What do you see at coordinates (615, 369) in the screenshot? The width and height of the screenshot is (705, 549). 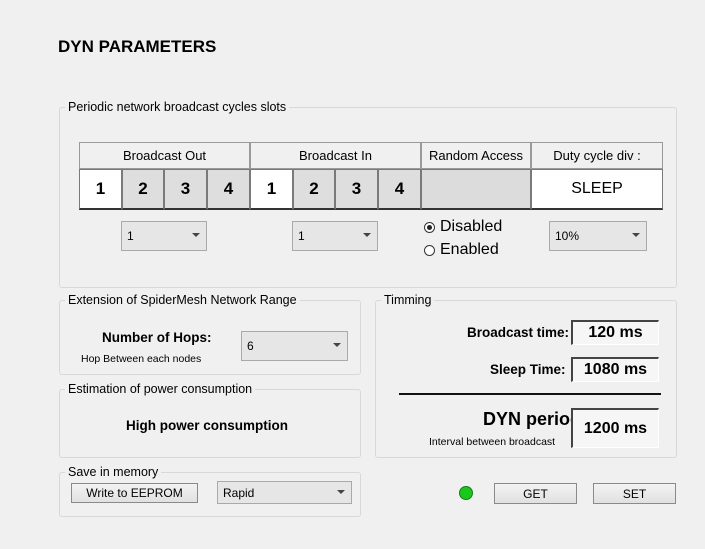 I see `sleep-time-value: 1080 ms` at bounding box center [615, 369].